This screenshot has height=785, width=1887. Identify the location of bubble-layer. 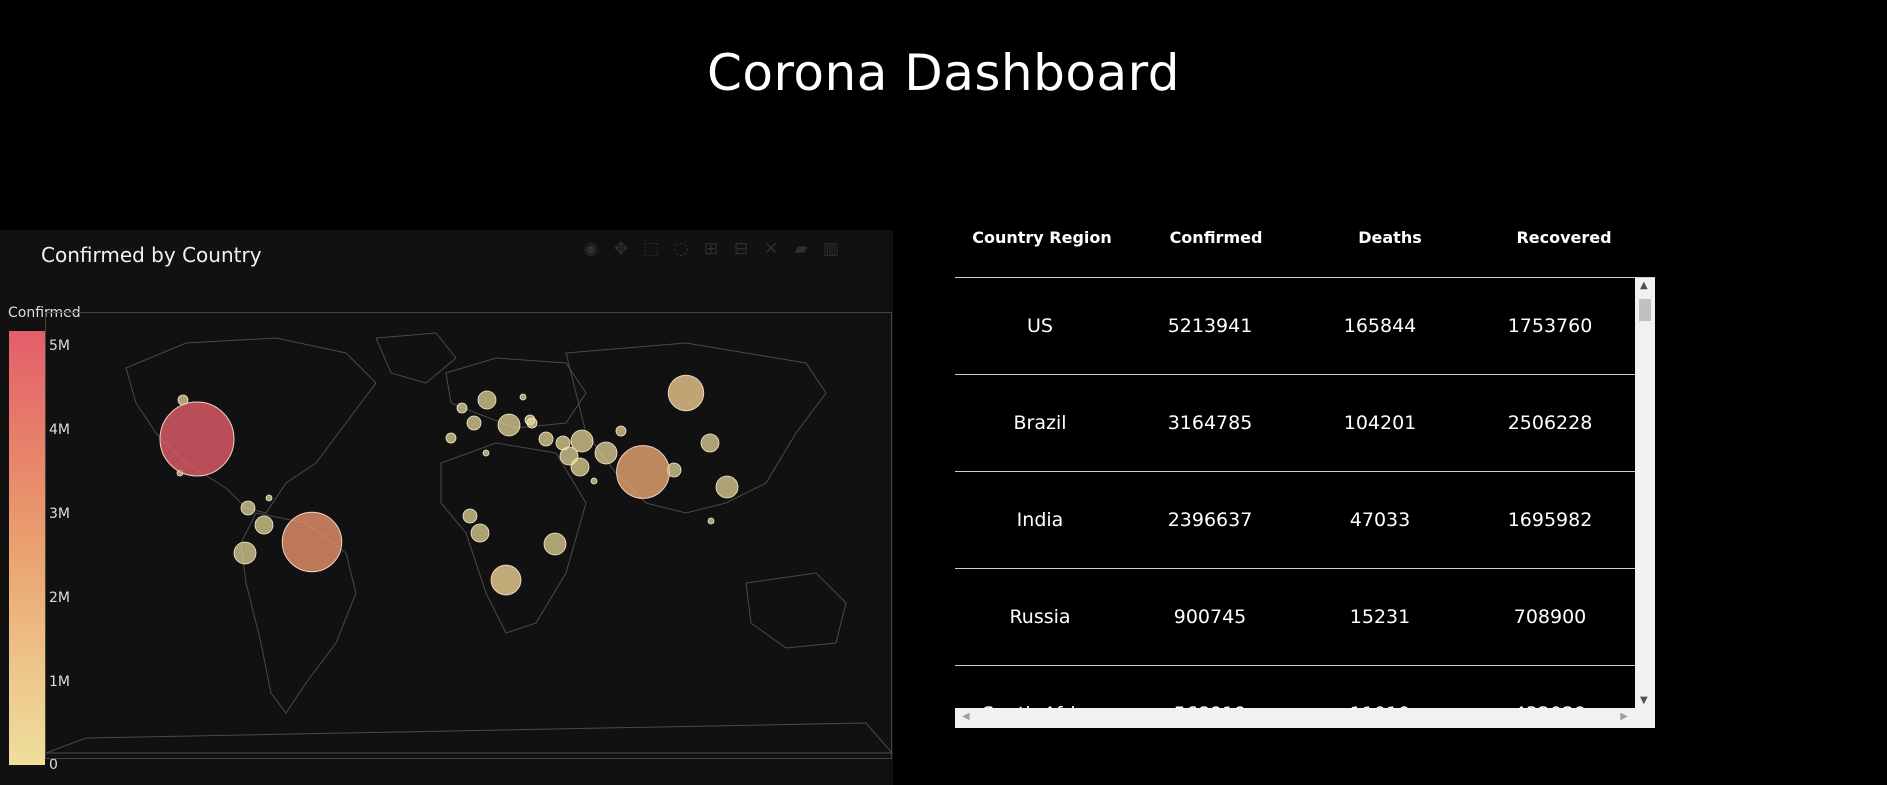
(449, 485).